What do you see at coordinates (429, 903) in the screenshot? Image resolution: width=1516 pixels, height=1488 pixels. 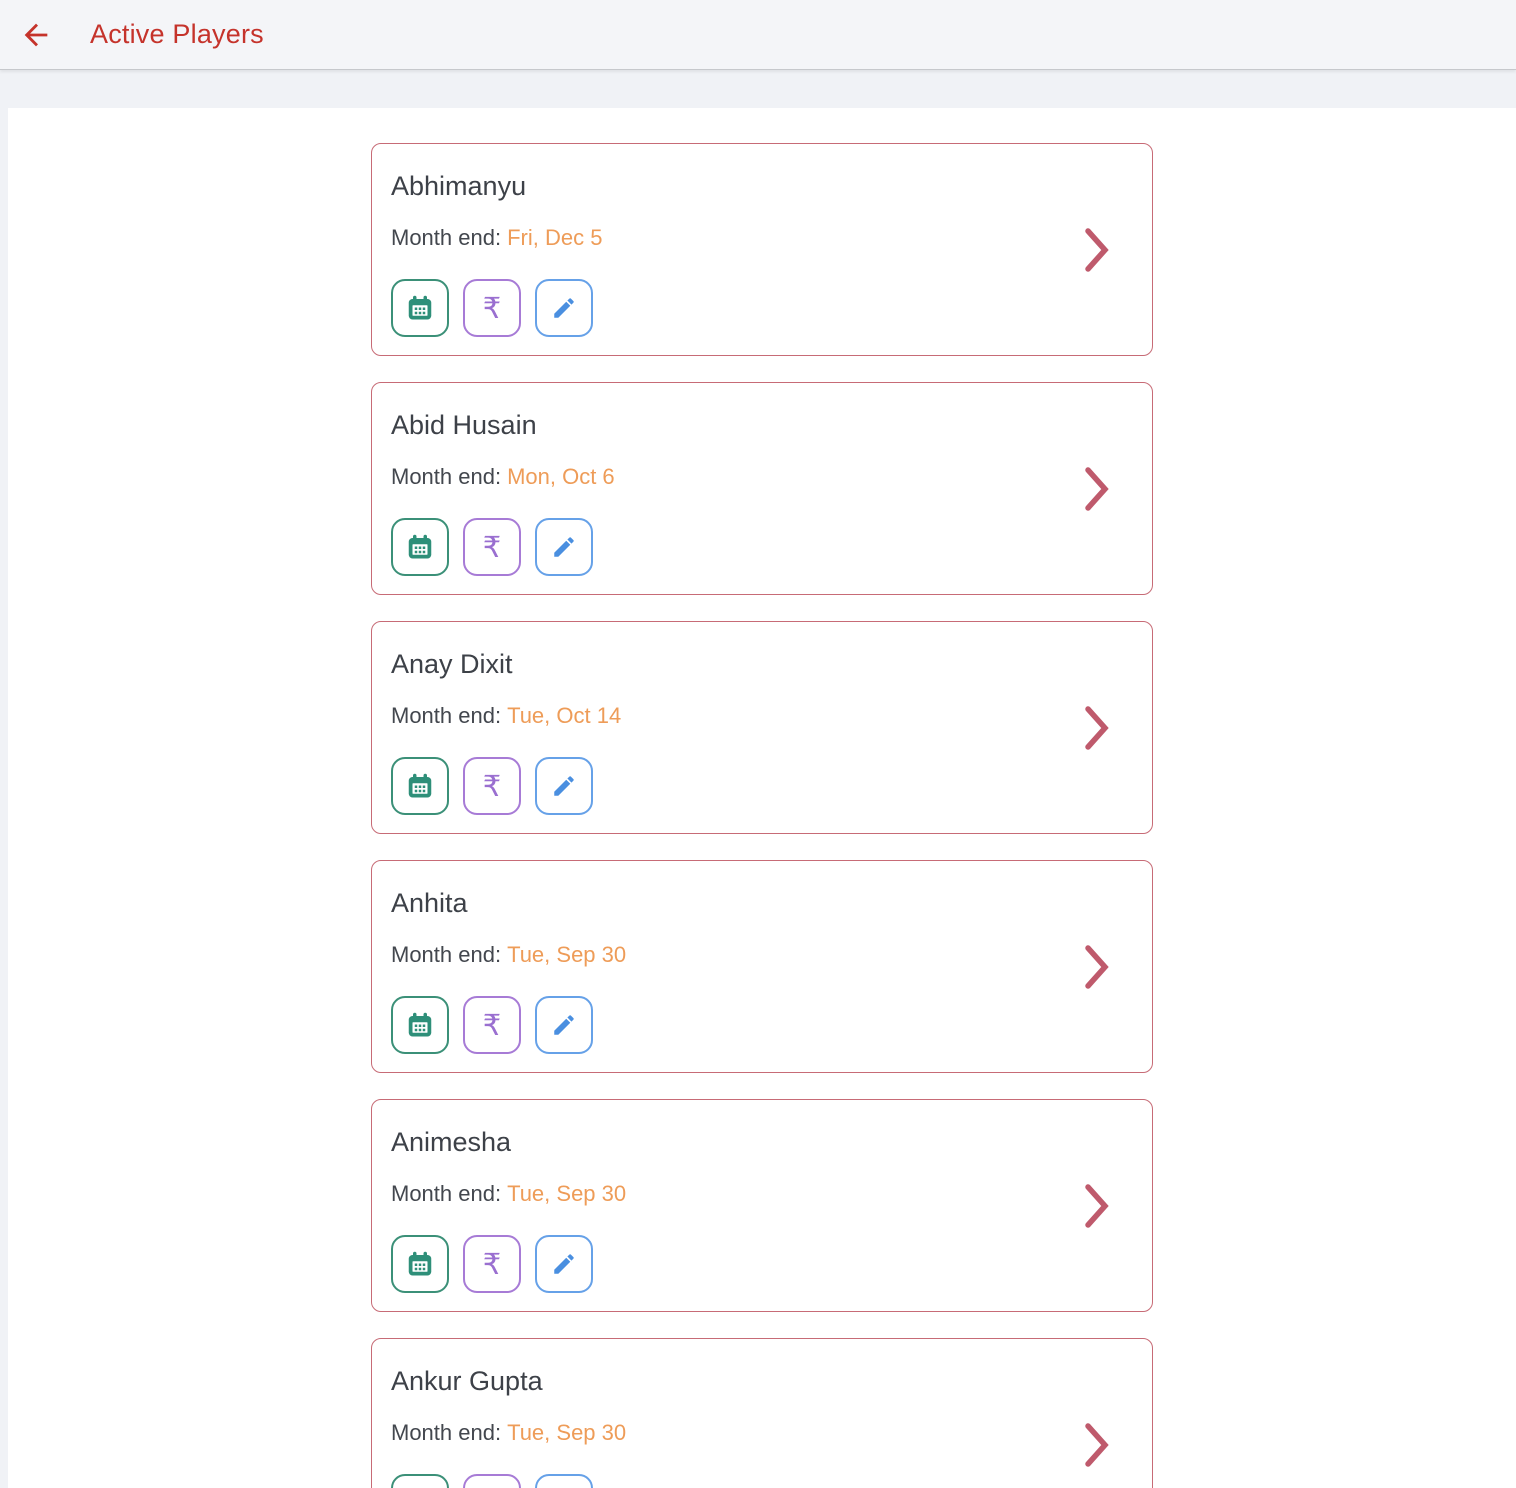 I see `player-name: Anhita` at bounding box center [429, 903].